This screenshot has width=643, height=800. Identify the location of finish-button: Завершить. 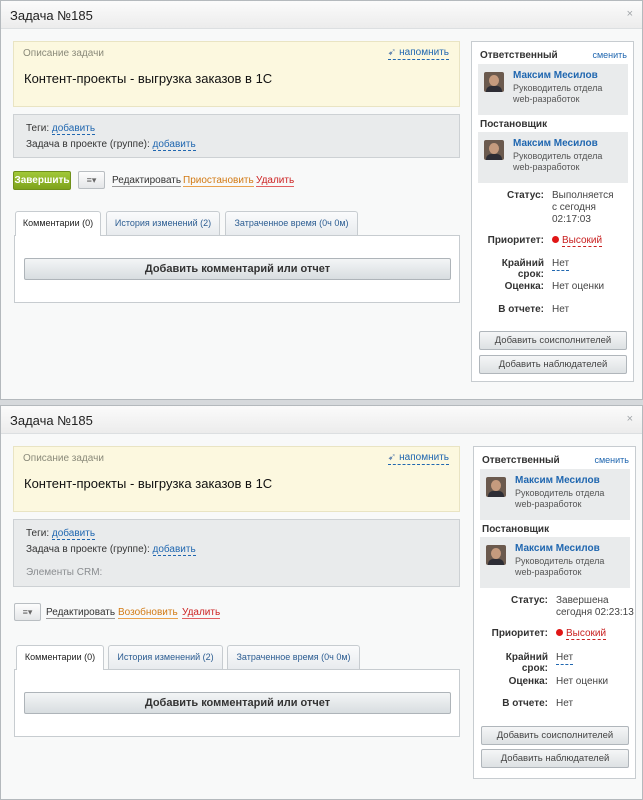
(42, 180).